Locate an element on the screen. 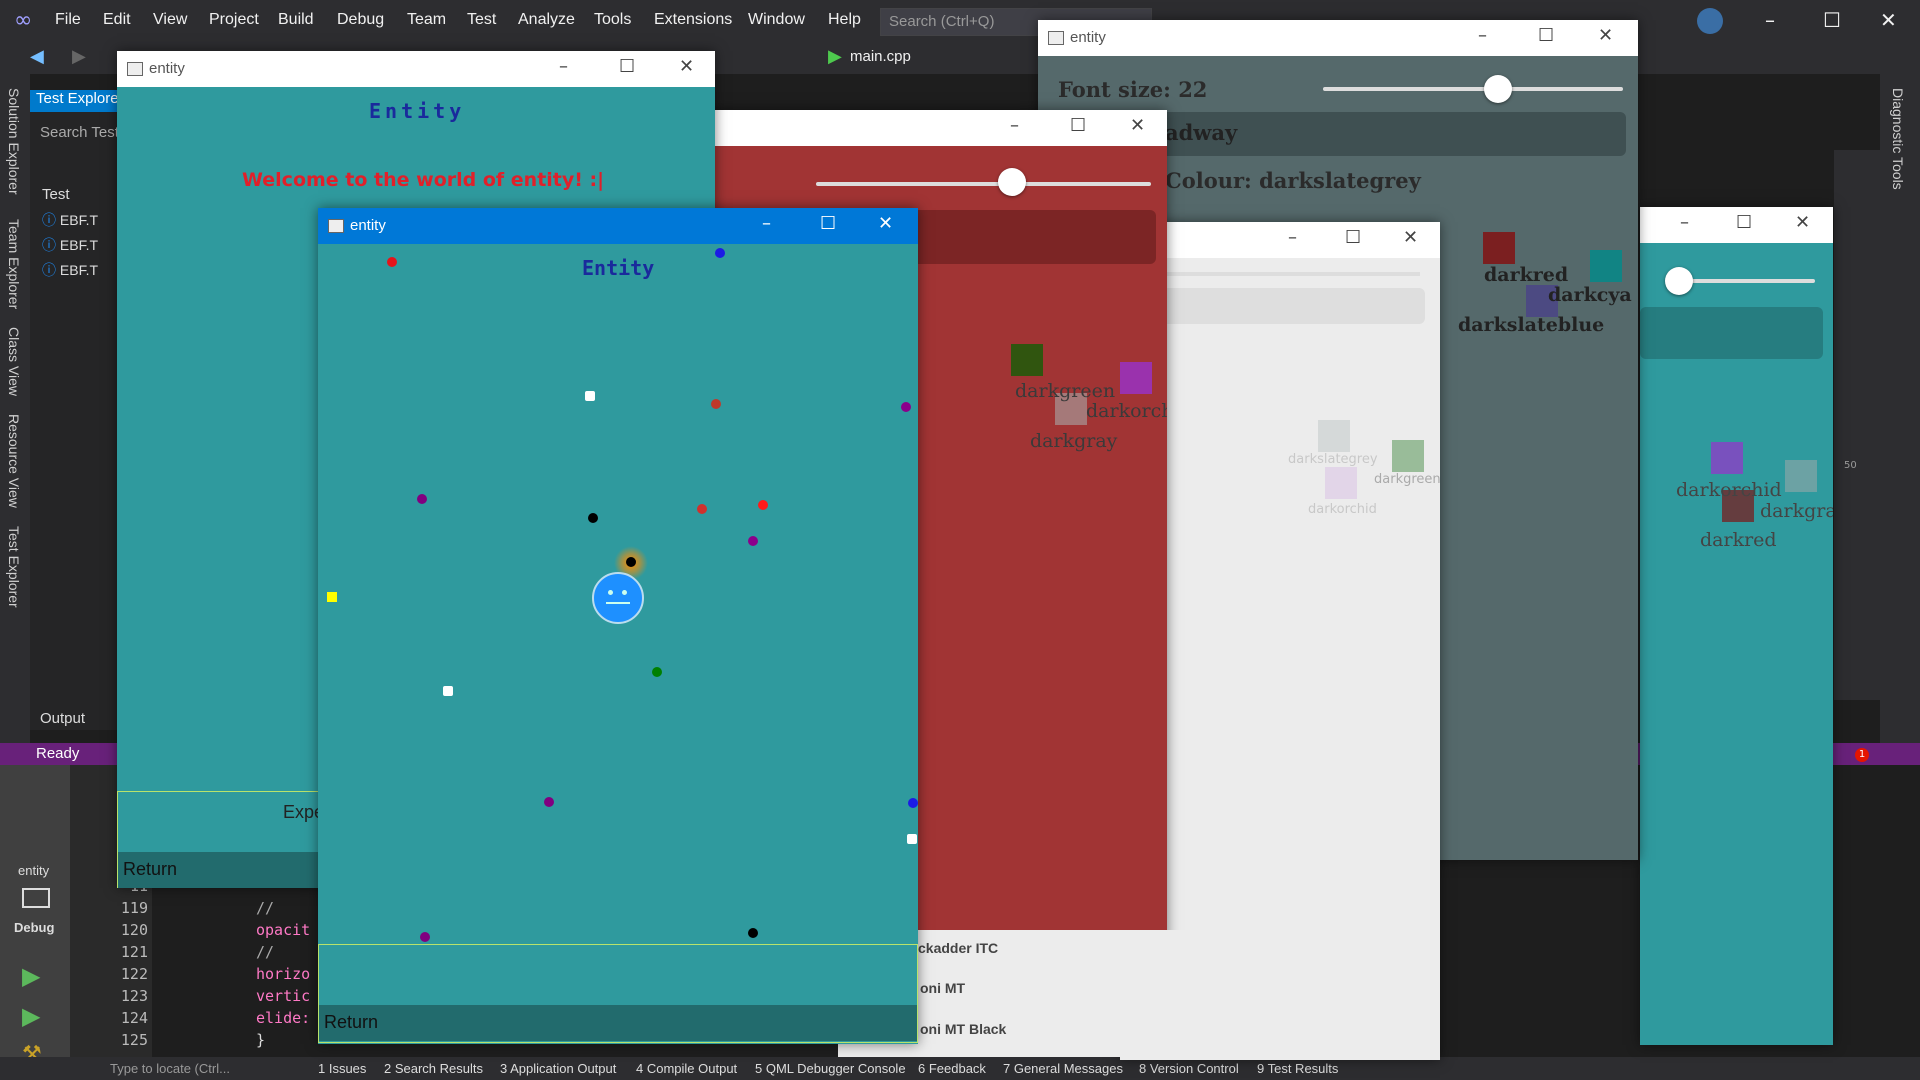 Image resolution: width=1920 pixels, height=1080 pixels. menu-help: Help is located at coordinates (844, 20).